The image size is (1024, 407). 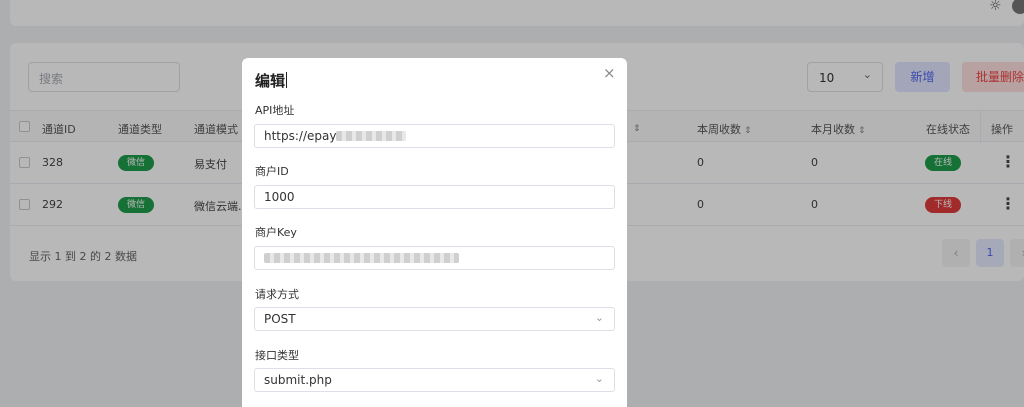 I want to click on api-url-field: https://epay, so click(x=434, y=136).